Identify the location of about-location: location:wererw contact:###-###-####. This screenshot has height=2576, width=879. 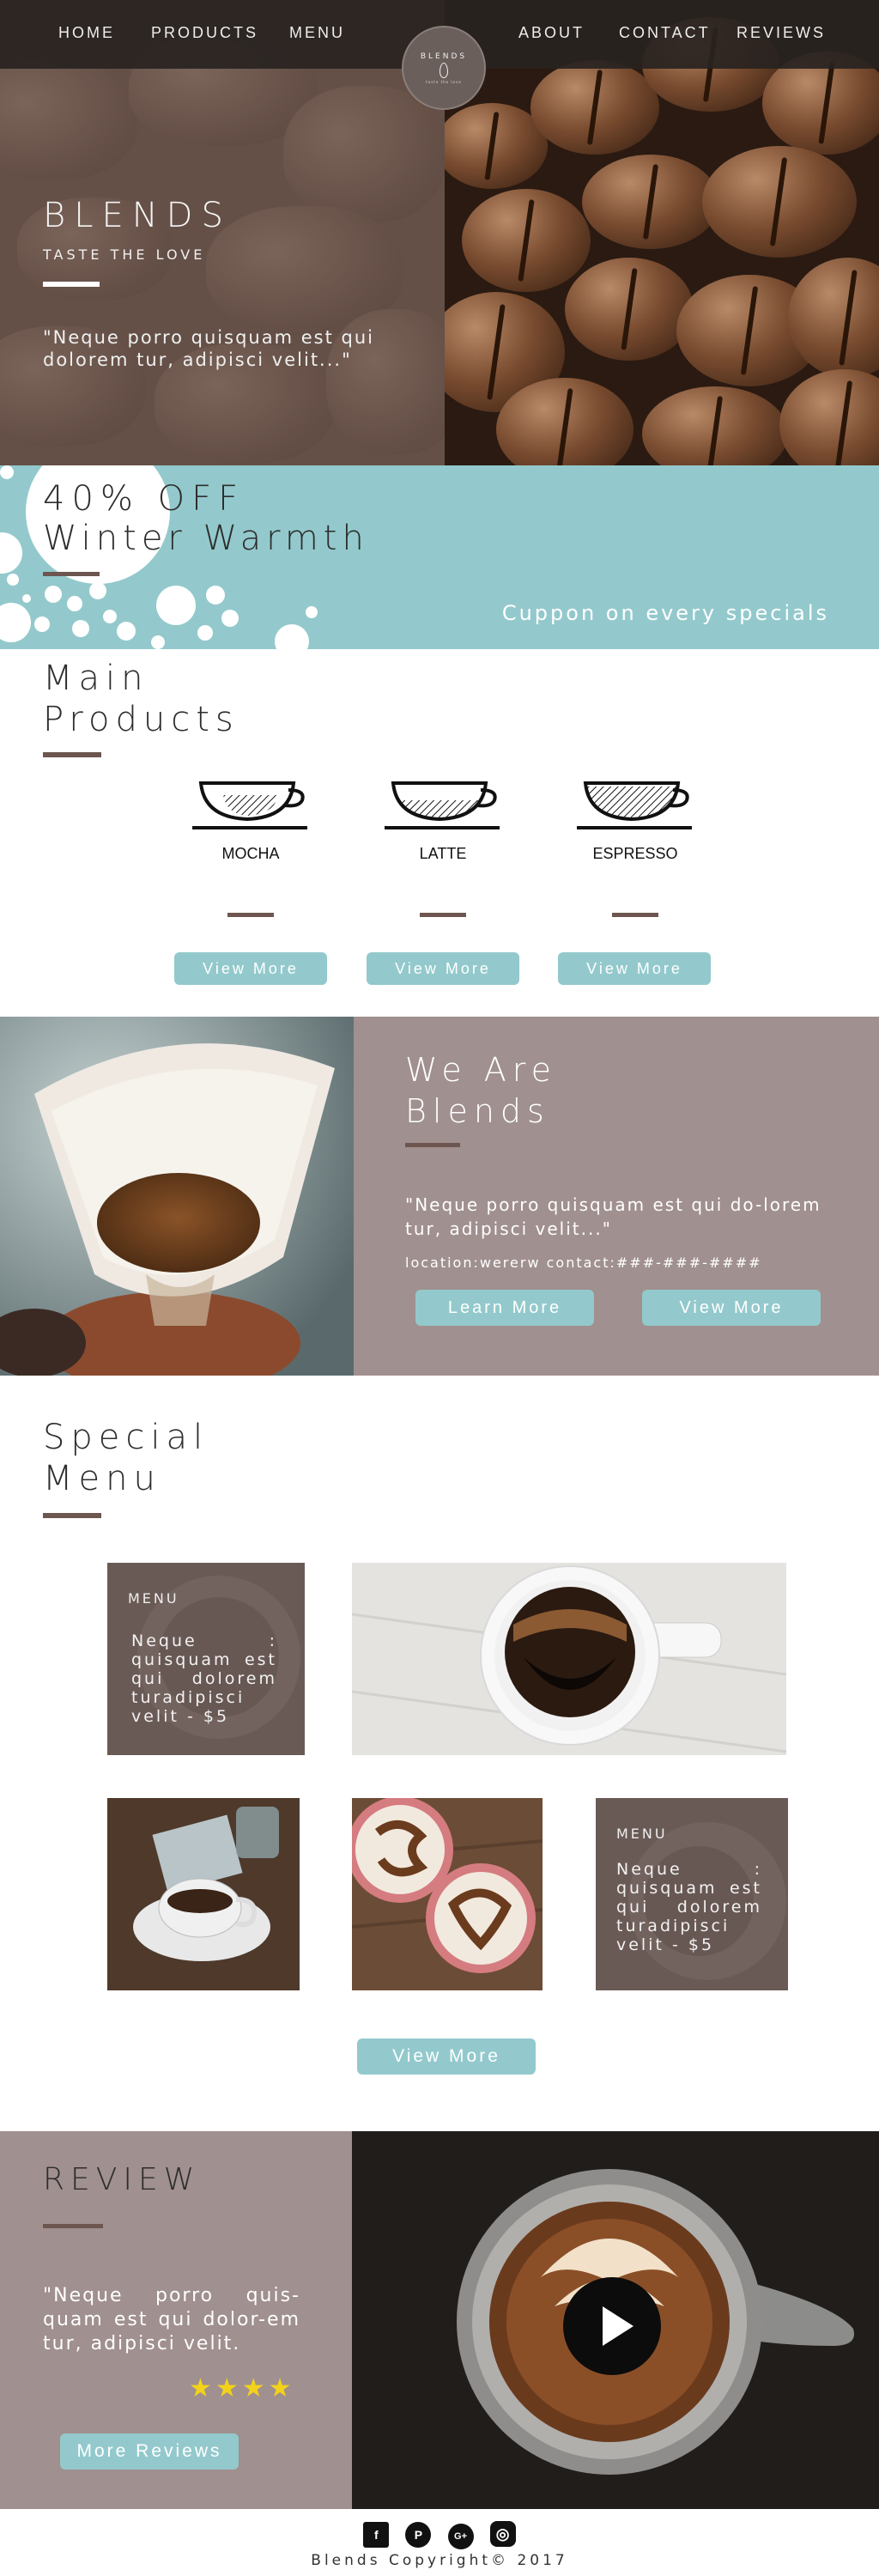
(583, 1263).